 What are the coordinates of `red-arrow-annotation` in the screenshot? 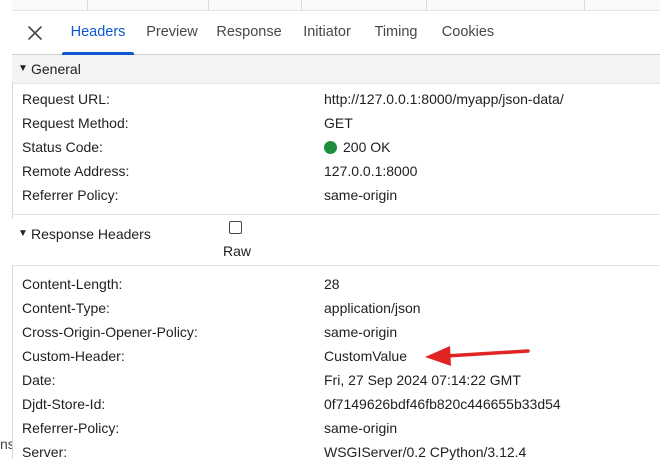 It's located at (477, 356).